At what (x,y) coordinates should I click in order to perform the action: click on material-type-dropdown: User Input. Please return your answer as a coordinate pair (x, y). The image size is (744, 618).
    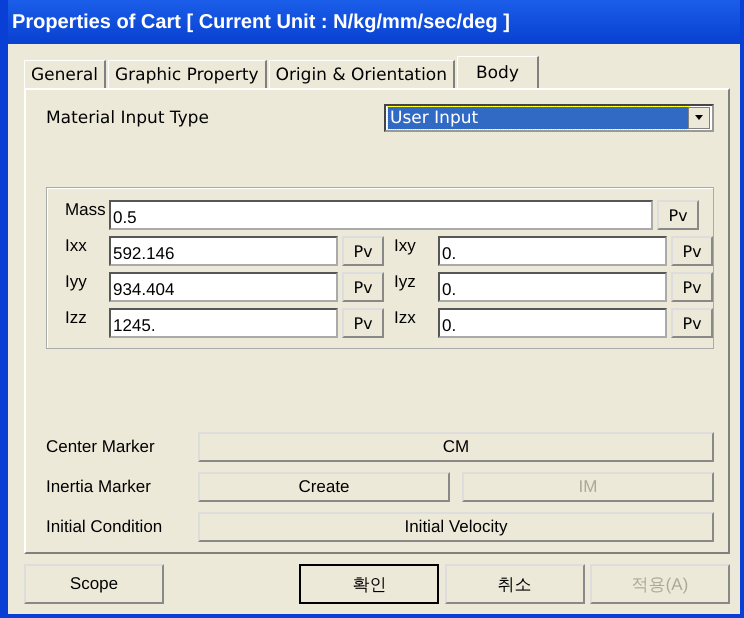
    Looking at the image, I should click on (549, 118).